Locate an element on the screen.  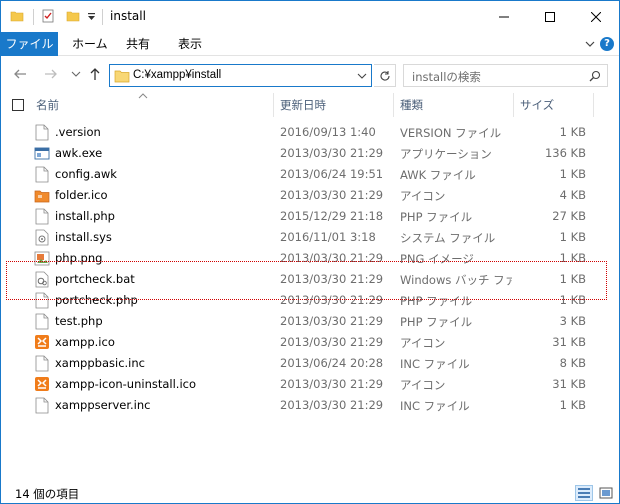
file-name: awk.exe is located at coordinates (79, 153).